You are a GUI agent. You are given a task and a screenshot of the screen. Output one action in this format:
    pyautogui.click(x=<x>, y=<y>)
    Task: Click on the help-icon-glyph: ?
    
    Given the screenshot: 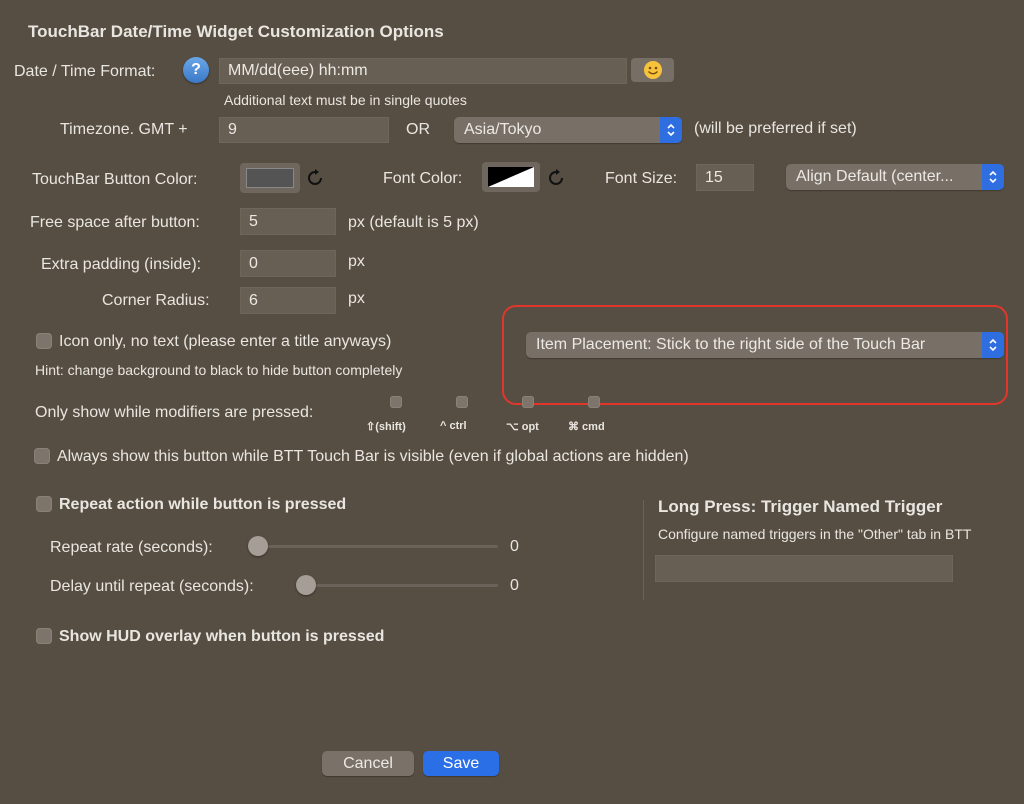 What is the action you would take?
    pyautogui.click(x=196, y=69)
    